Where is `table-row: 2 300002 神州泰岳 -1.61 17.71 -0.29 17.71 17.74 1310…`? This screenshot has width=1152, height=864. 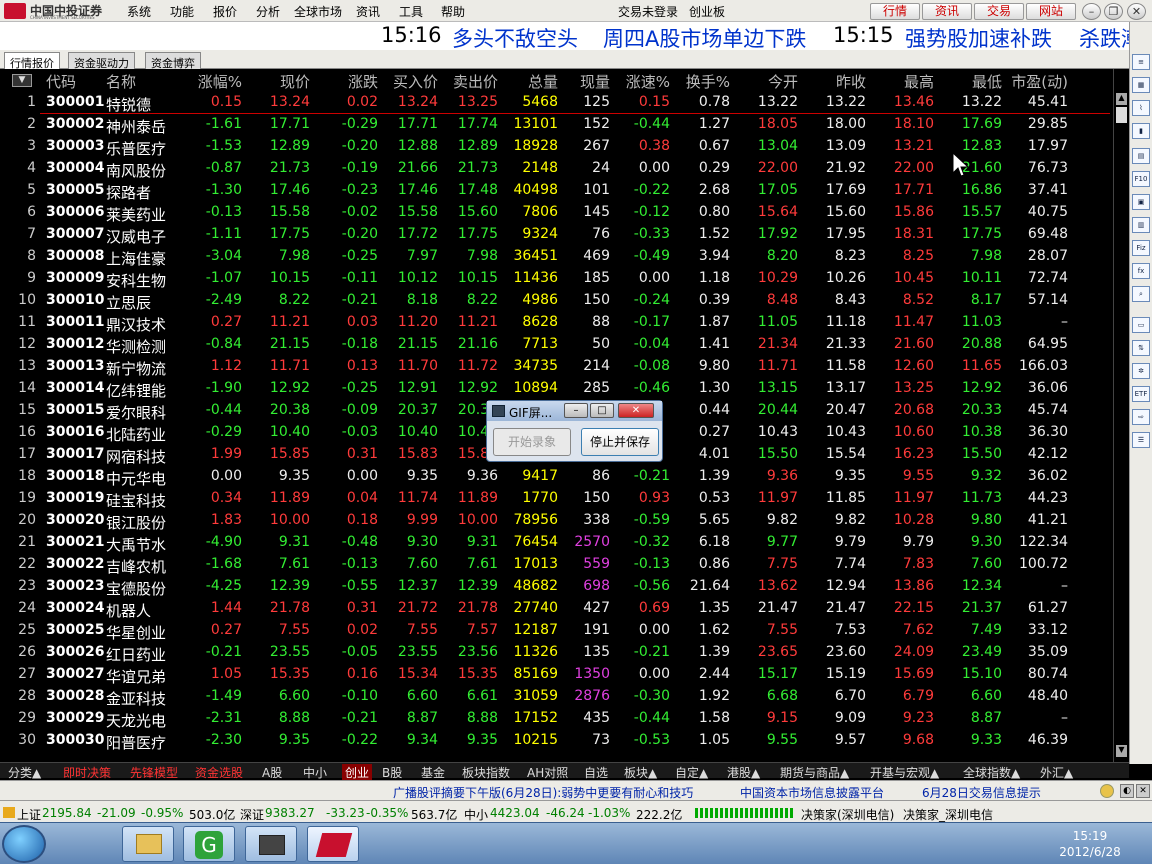 table-row: 2 300002 神州泰岳 -1.61 17.71 -0.29 17.71 17.74 1310… is located at coordinates (556, 124).